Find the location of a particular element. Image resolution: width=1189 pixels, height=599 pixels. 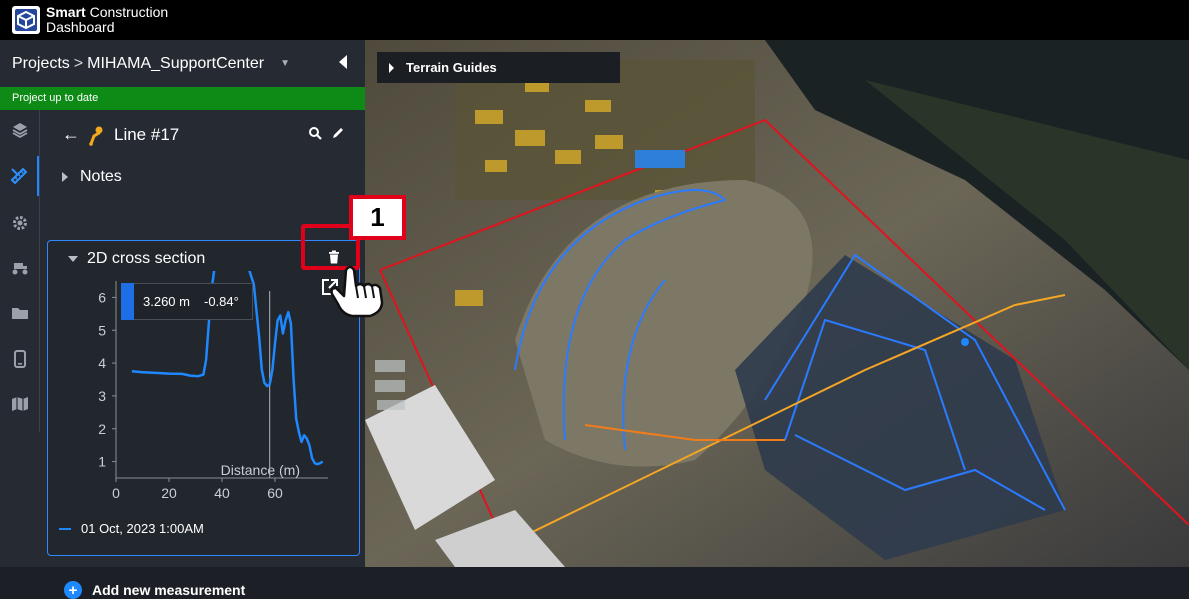

notes-toggle: Notes is located at coordinates (92, 177).